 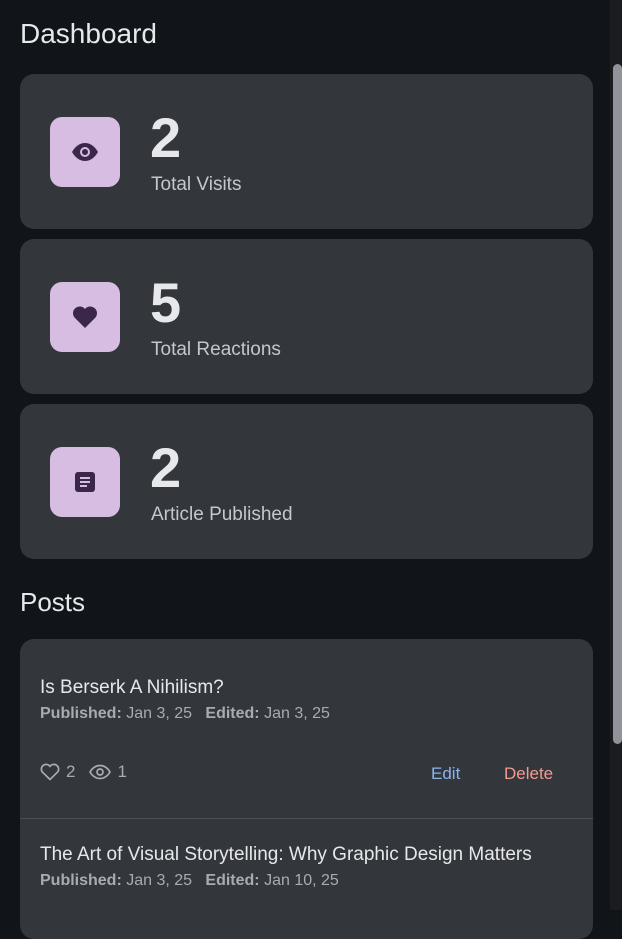 What do you see at coordinates (100, 772) in the screenshot?
I see `eye-outline-icon` at bounding box center [100, 772].